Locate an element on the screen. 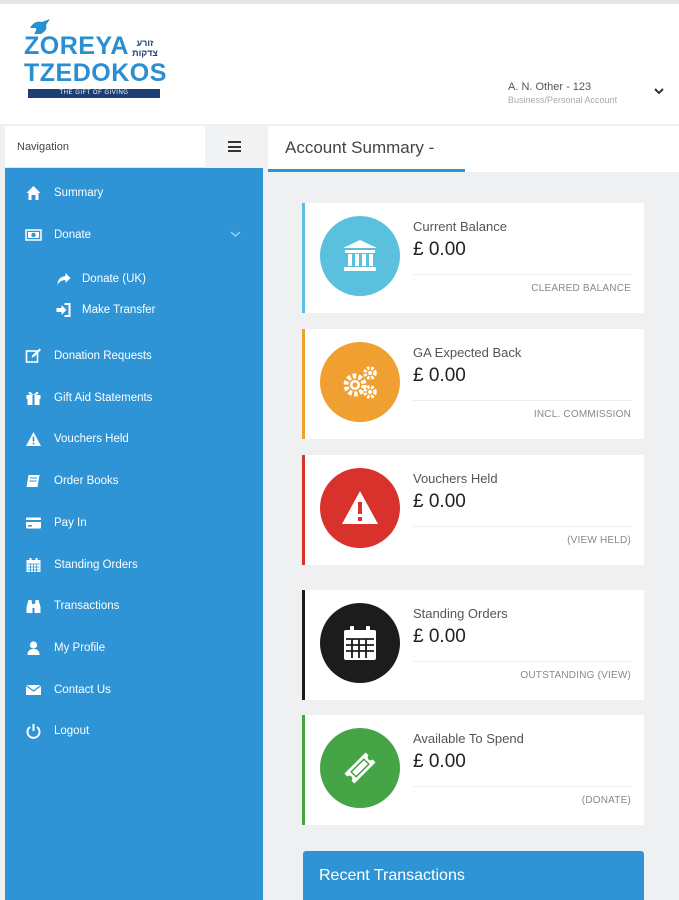 This screenshot has height=900, width=679. gift-icon is located at coordinates (33, 398).